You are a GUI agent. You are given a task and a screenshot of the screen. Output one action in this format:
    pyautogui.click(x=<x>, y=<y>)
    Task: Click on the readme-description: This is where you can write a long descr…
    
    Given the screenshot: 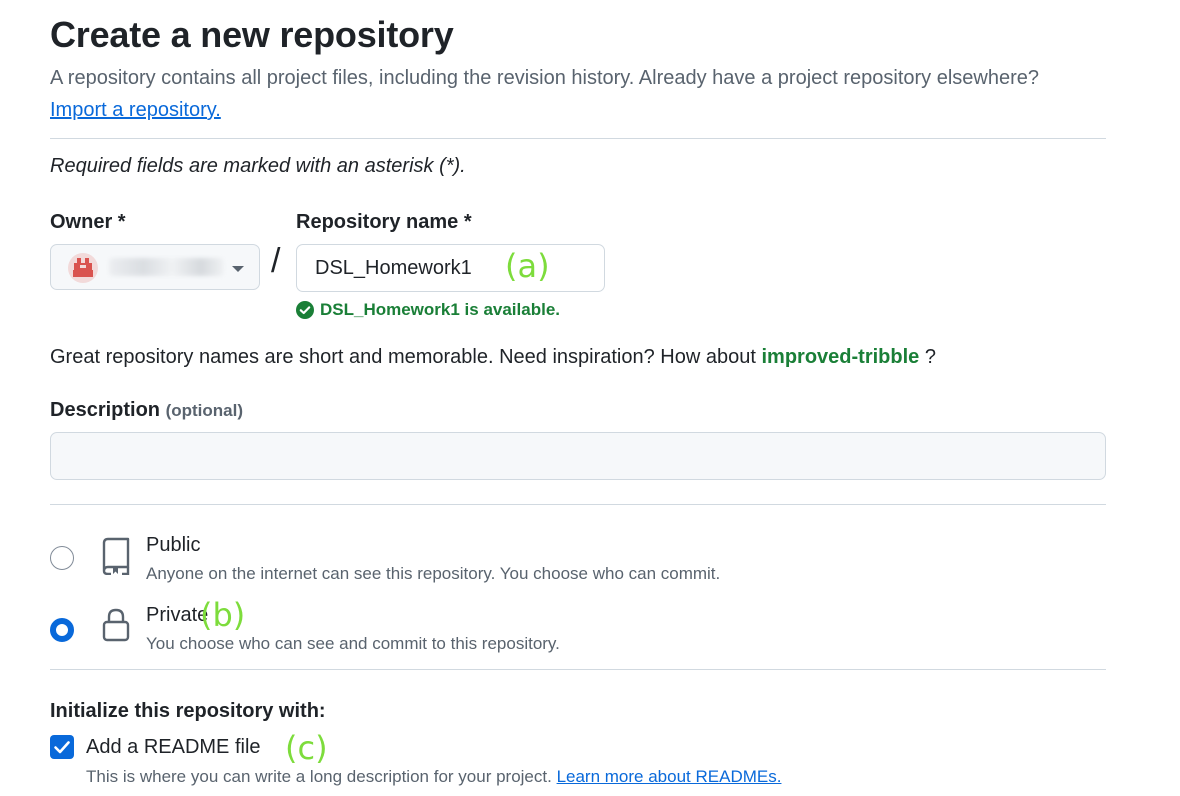 What is the action you would take?
    pyautogui.click(x=433, y=777)
    